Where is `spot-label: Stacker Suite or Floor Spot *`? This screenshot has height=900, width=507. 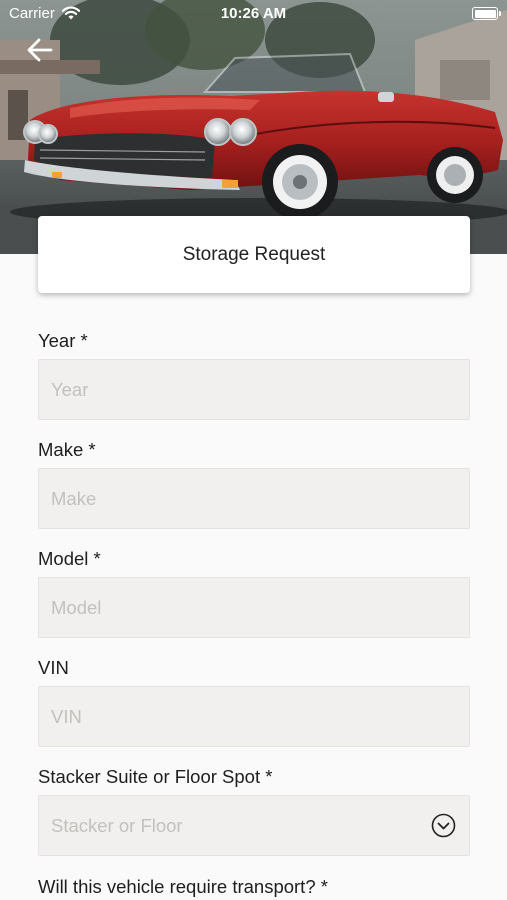 spot-label: Stacker Suite or Floor Spot * is located at coordinates (155, 776).